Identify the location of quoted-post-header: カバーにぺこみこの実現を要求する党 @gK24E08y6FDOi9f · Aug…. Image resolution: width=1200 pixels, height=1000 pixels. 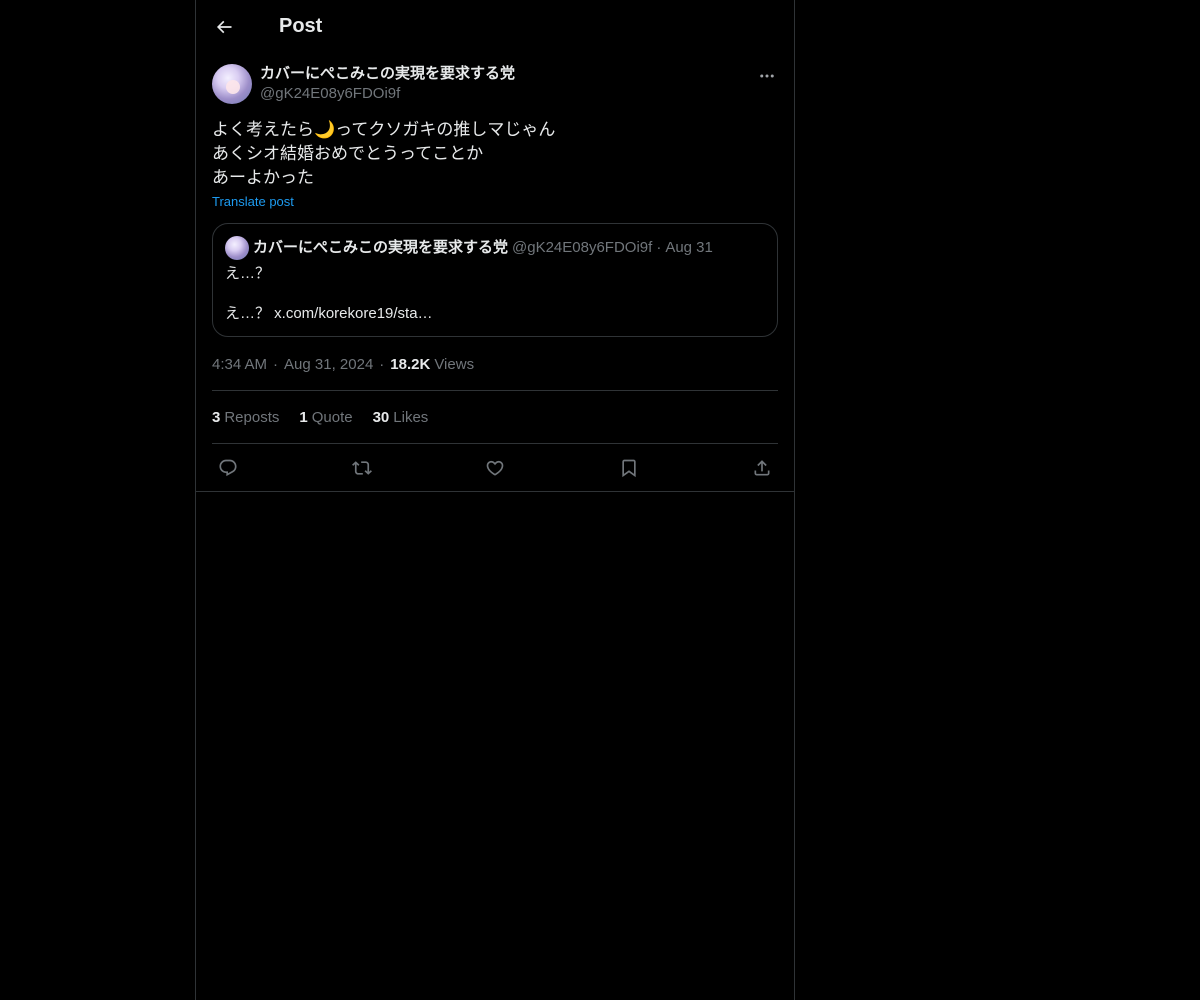
(495, 248).